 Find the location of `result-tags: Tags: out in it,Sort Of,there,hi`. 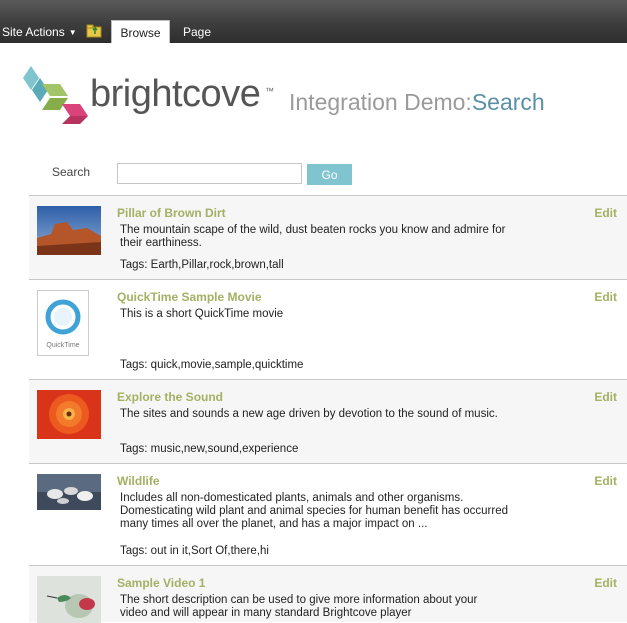

result-tags: Tags: out in it,Sort Of,there,hi is located at coordinates (194, 551).